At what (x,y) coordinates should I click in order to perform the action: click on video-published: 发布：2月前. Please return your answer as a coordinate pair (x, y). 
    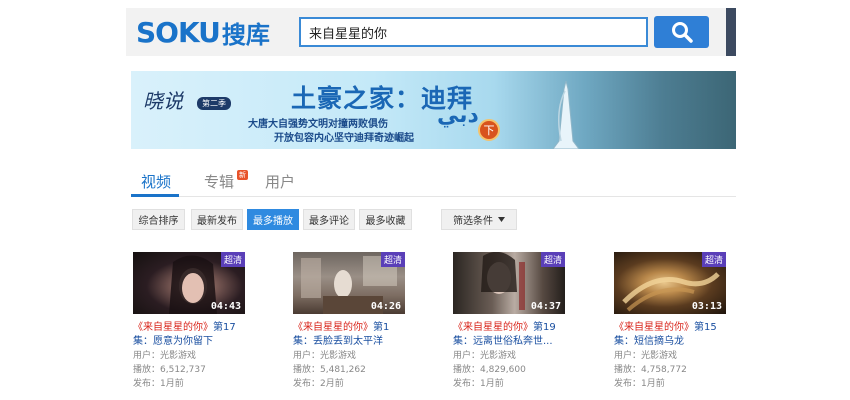
    Looking at the image, I should click on (318, 384).